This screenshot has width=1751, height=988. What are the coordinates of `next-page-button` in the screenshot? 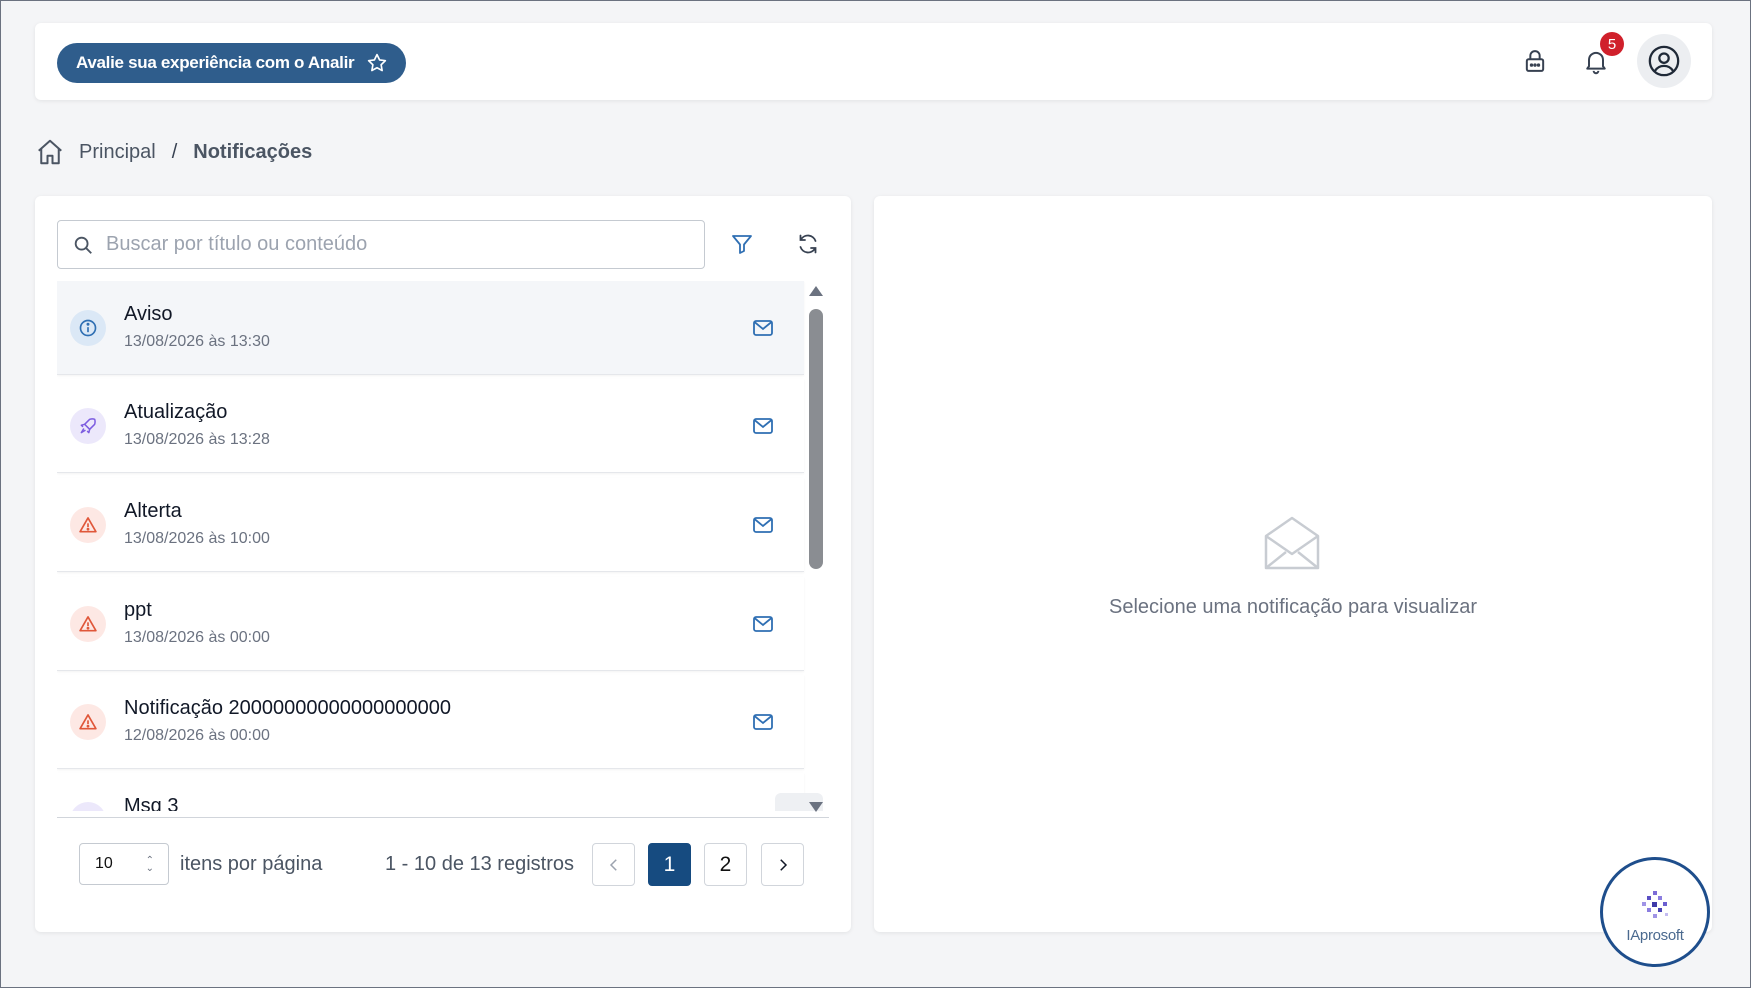 It's located at (782, 864).